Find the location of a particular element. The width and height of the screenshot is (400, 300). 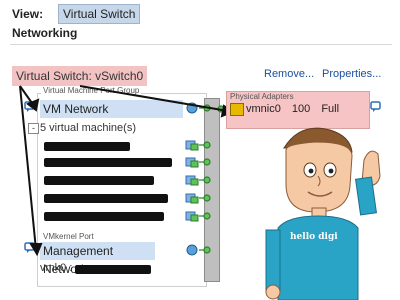

nic-icon is located at coordinates (237, 109).